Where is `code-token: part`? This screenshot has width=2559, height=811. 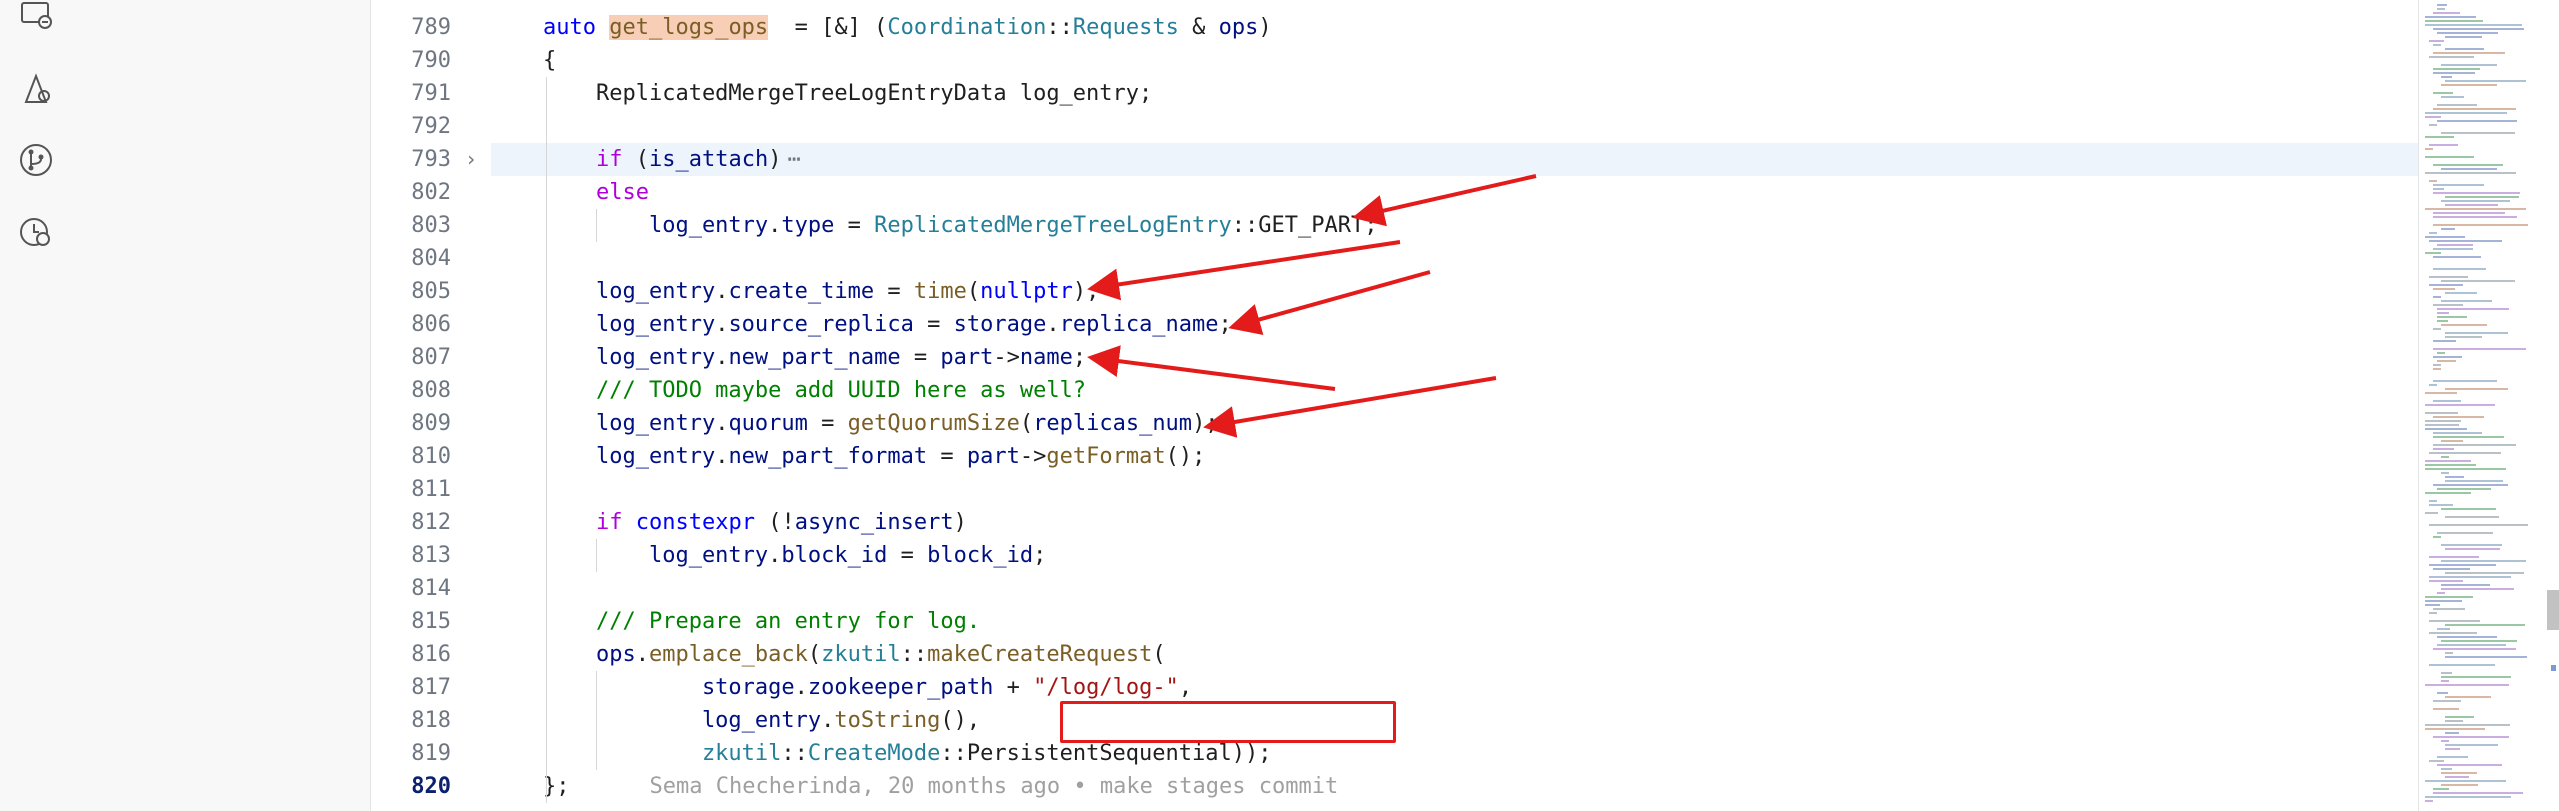
code-token: part is located at coordinates (967, 357).